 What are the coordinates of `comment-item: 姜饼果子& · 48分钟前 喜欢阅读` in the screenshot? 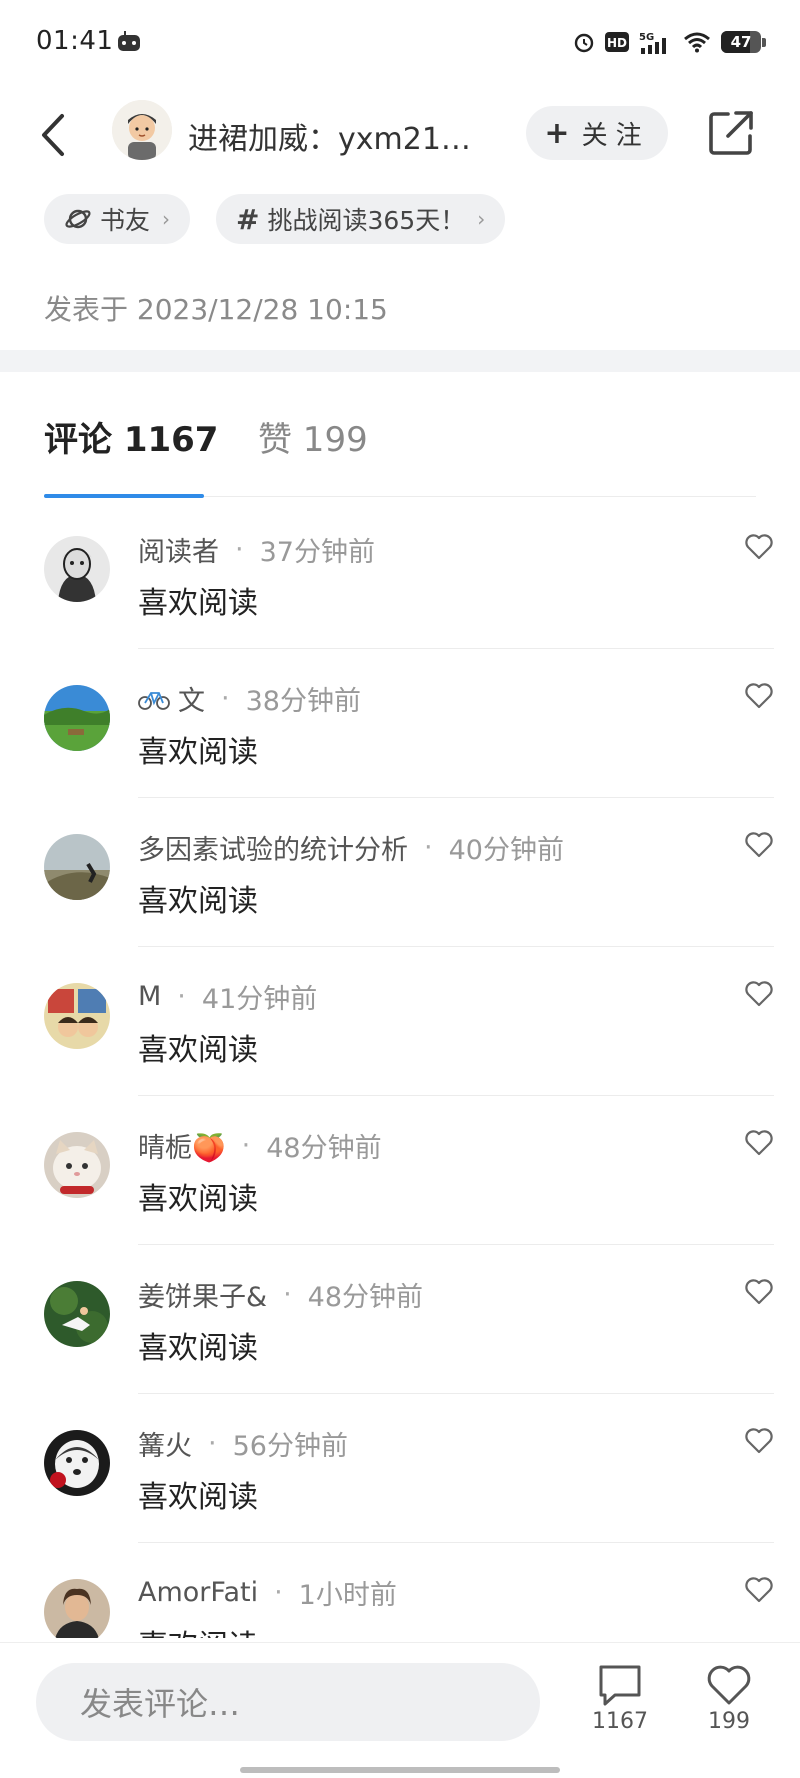 It's located at (400, 1319).